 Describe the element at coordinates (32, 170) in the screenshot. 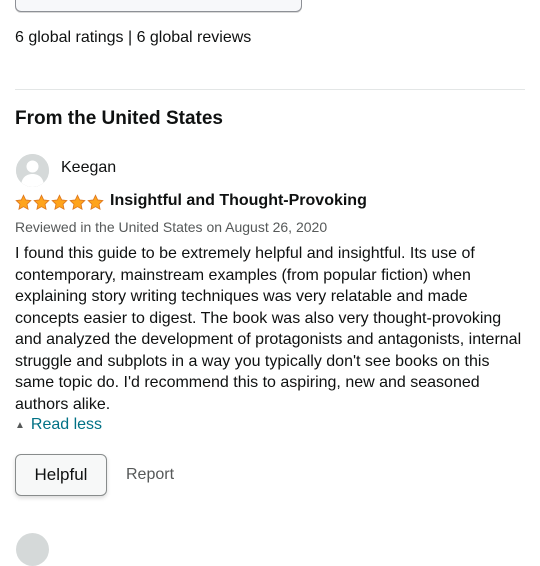

I see `reviewer-avatar-icon` at that location.